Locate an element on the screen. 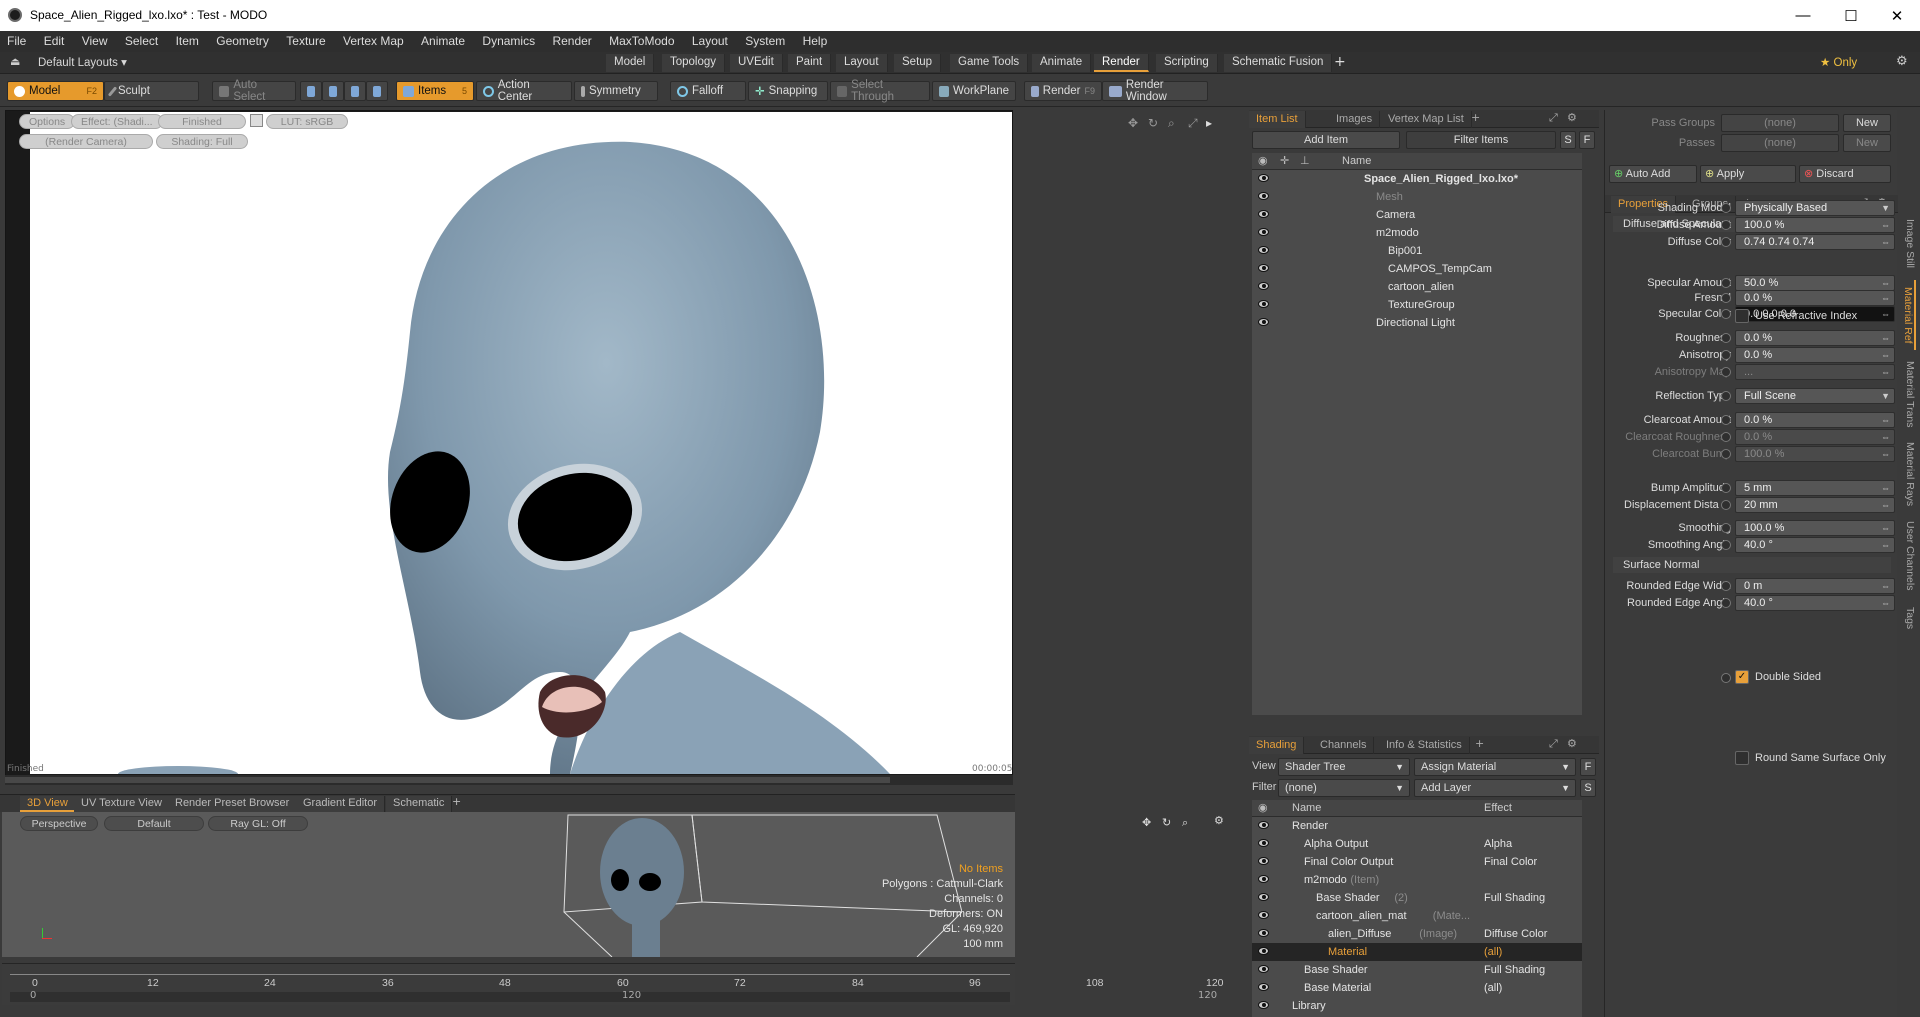 Image resolution: width=1920 pixels, height=1017 pixels. item-list-row: TextureGroup is located at coordinates (1417, 305).